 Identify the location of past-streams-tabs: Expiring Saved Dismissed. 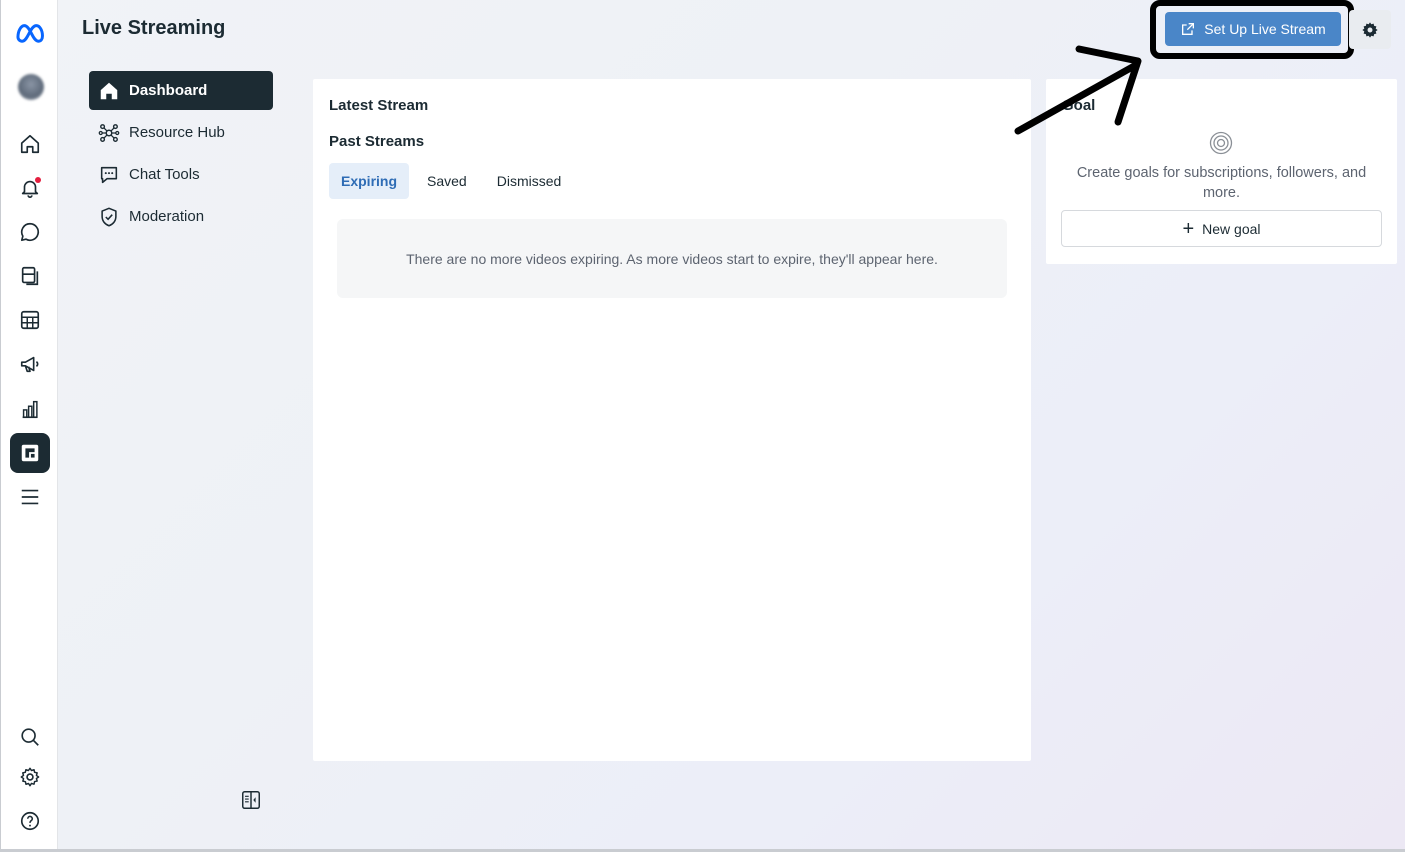
(451, 181).